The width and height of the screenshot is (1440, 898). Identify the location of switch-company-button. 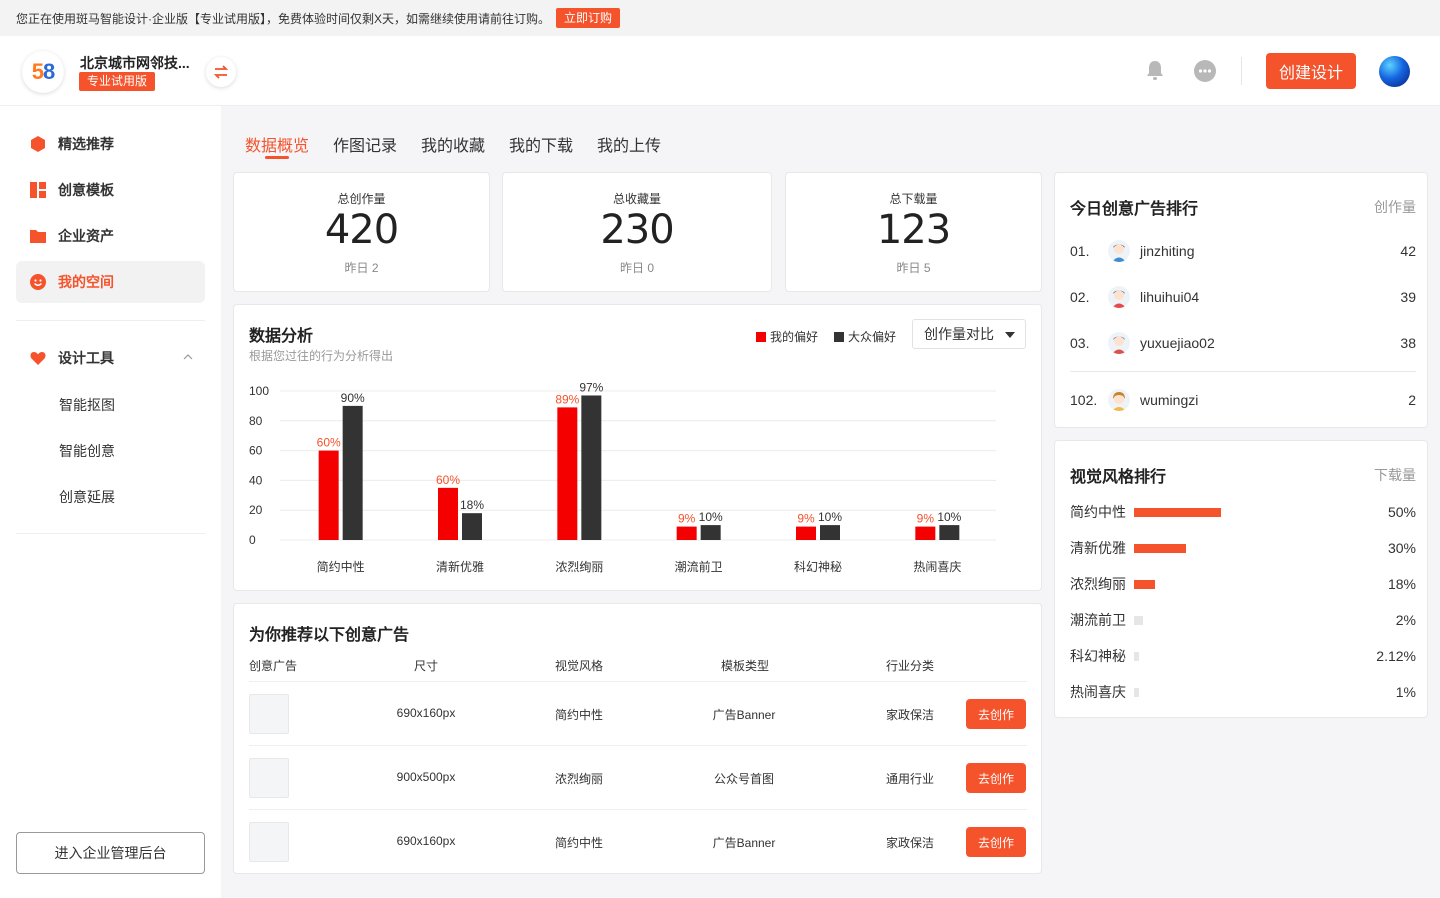
(221, 72).